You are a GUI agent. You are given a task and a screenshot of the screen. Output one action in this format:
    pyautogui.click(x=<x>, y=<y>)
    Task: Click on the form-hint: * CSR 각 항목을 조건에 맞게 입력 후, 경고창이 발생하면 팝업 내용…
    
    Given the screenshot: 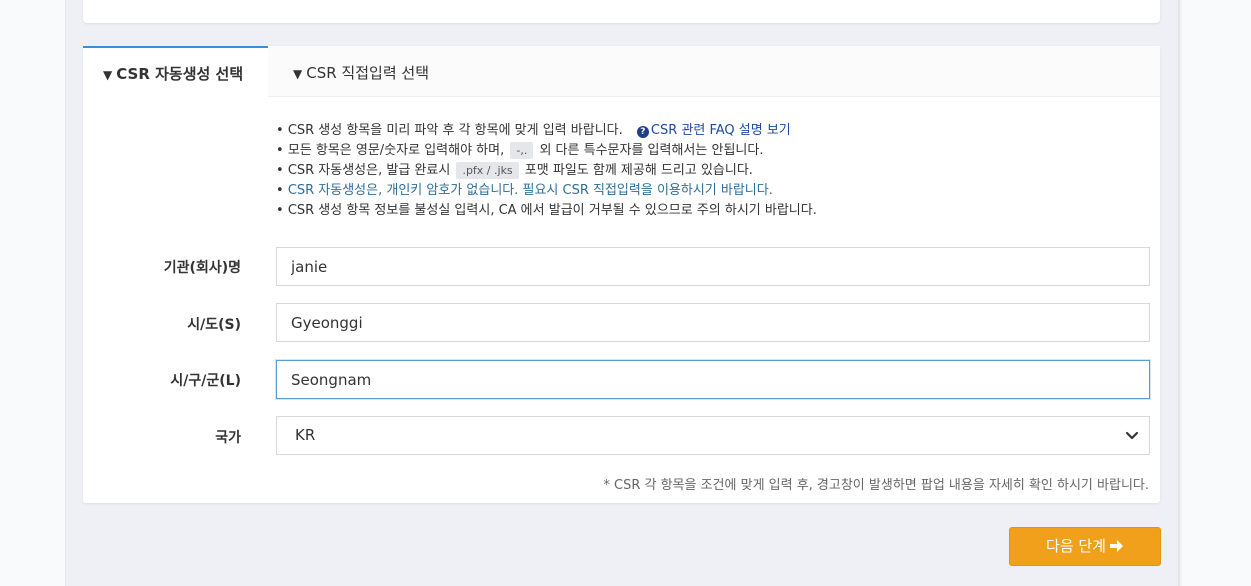 What is the action you would take?
    pyautogui.click(x=876, y=485)
    